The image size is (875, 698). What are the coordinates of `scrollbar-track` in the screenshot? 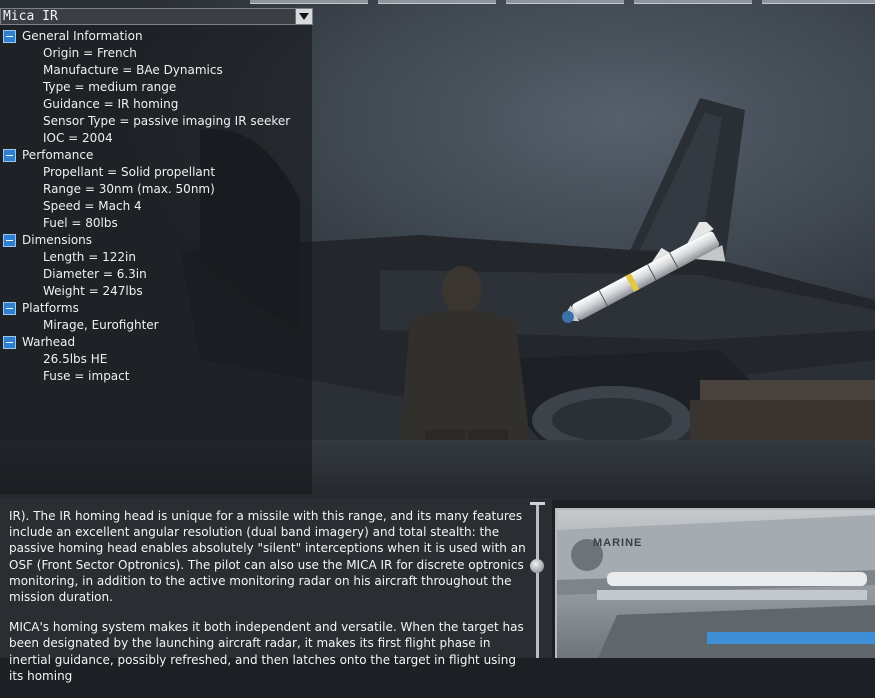 It's located at (537, 580).